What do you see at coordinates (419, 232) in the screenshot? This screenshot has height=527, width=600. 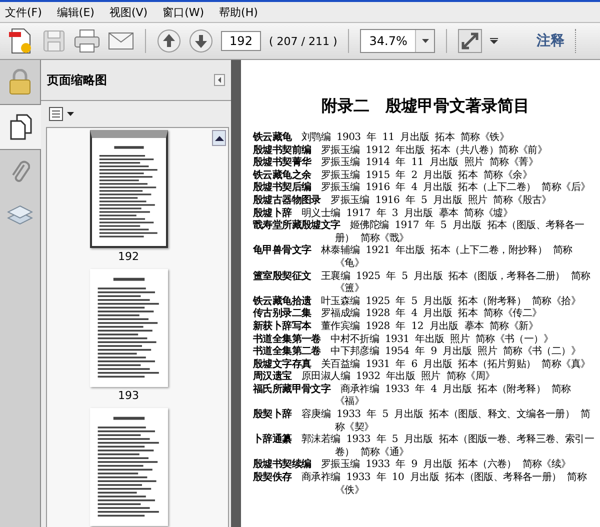 I see `bibliography-entry: 戬寿堂所藏殷墟文字 姬佛陀编 1917 年 5 月出版 拓本（图版、考释各一册） 简称《戬》` at bounding box center [419, 232].